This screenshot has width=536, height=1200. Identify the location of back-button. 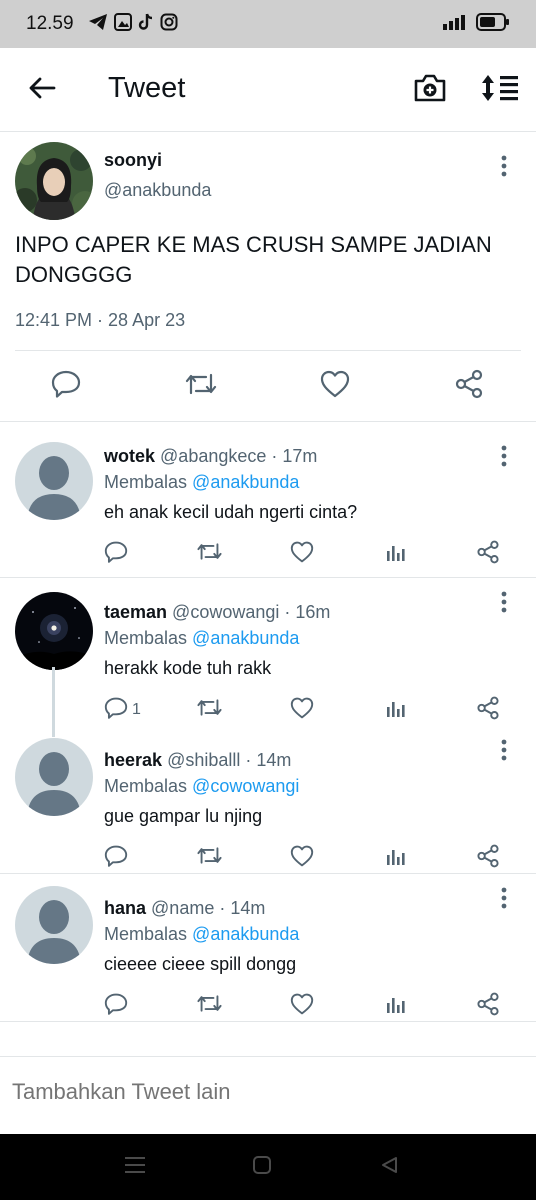
(42, 90).